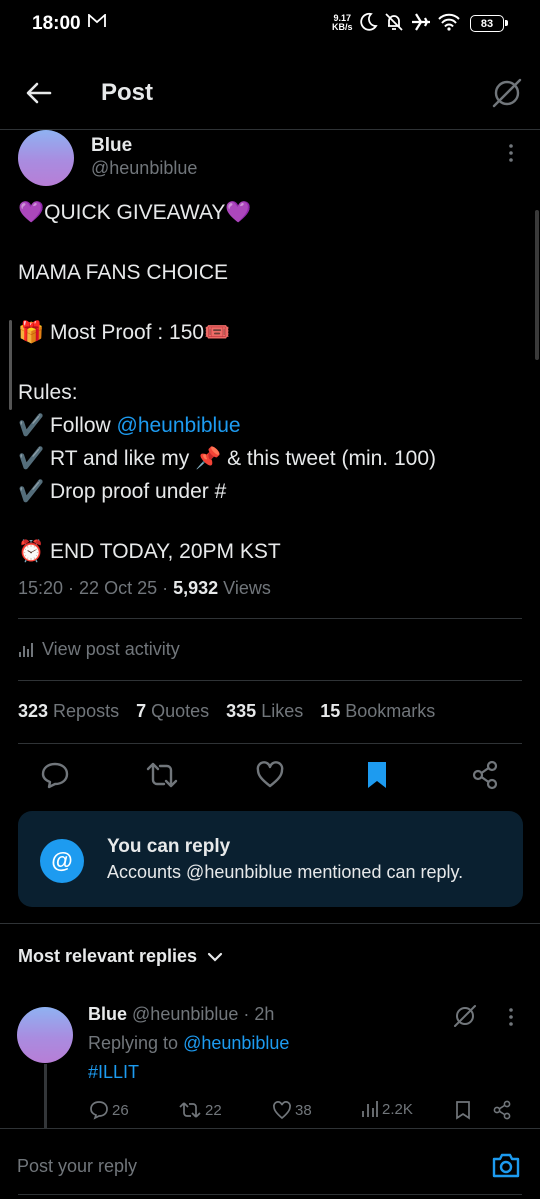 Image resolution: width=540 pixels, height=1199 pixels. Describe the element at coordinates (292, 1110) in the screenshot. I see `reply-likes: 38` at that location.